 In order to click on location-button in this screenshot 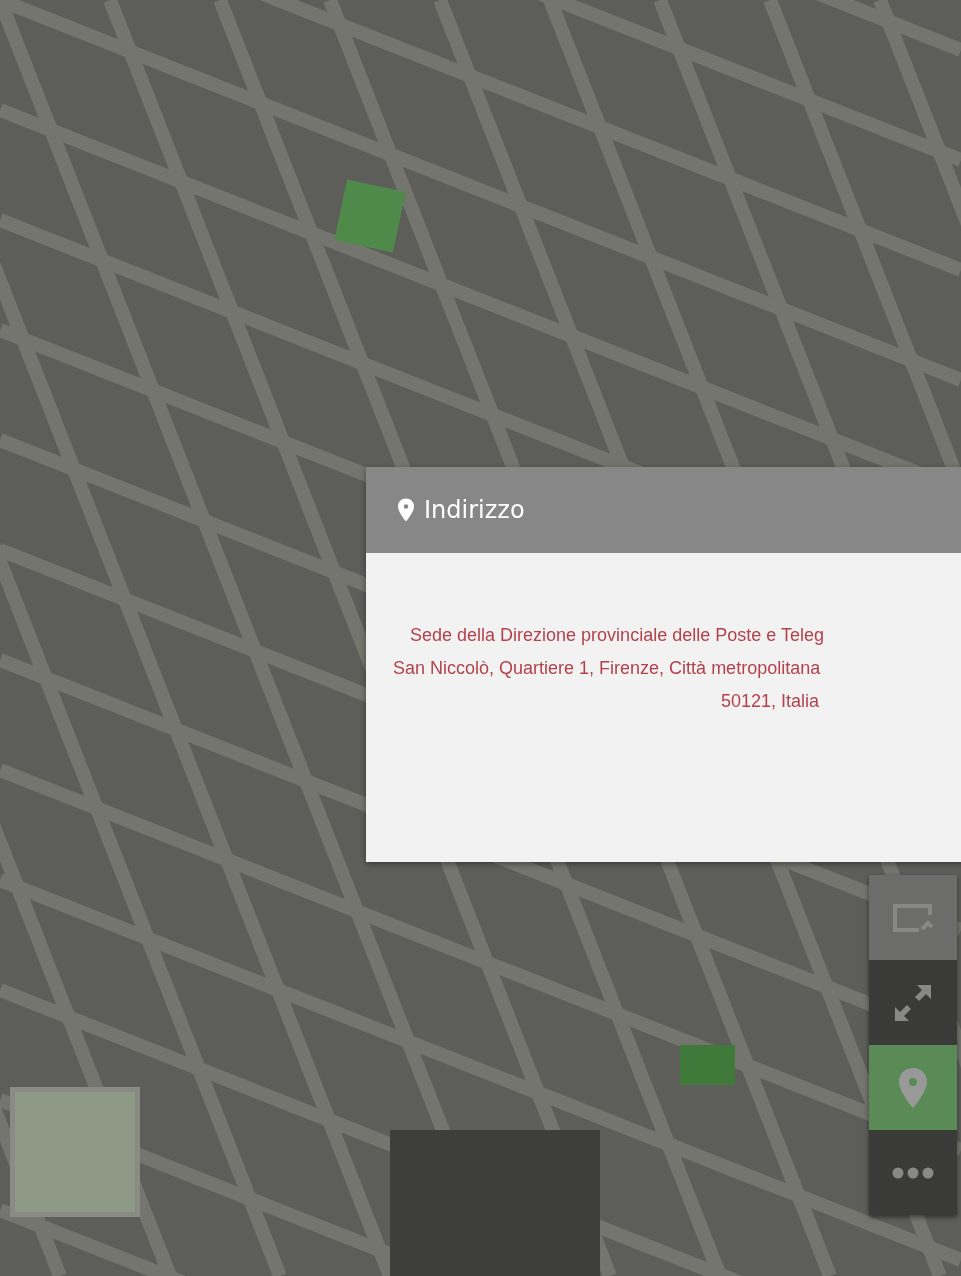, I will do `click(913, 1087)`.